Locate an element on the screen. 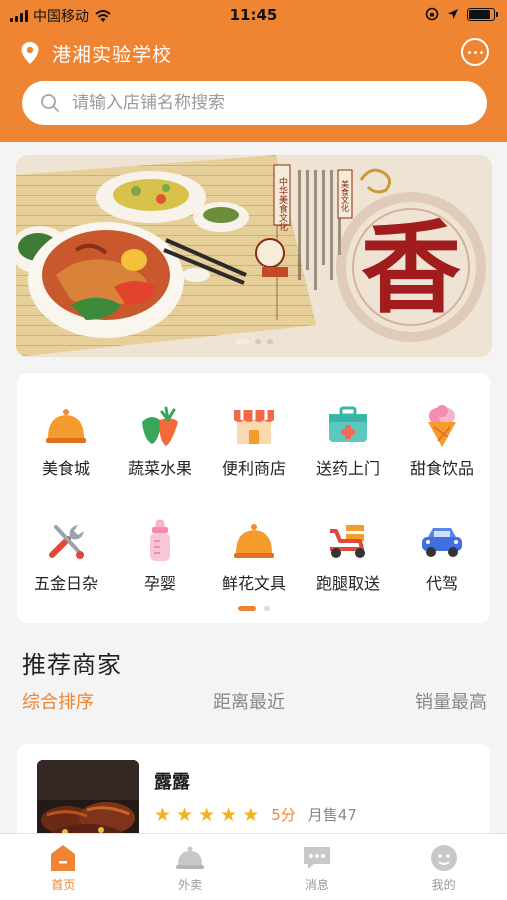 This screenshot has width=507, height=900. banner-vertical-text-2: 美食文化 is located at coordinates (345, 196).